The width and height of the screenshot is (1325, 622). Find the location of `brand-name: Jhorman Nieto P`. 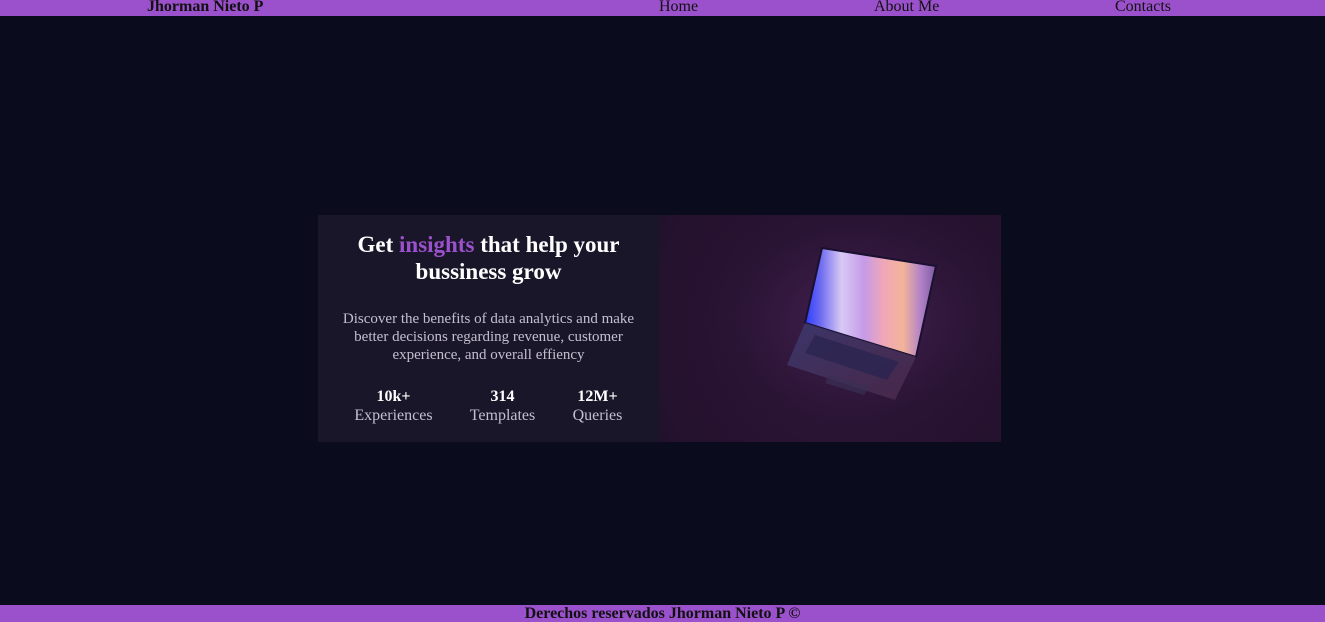

brand-name: Jhorman Nieto P is located at coordinates (205, 7).